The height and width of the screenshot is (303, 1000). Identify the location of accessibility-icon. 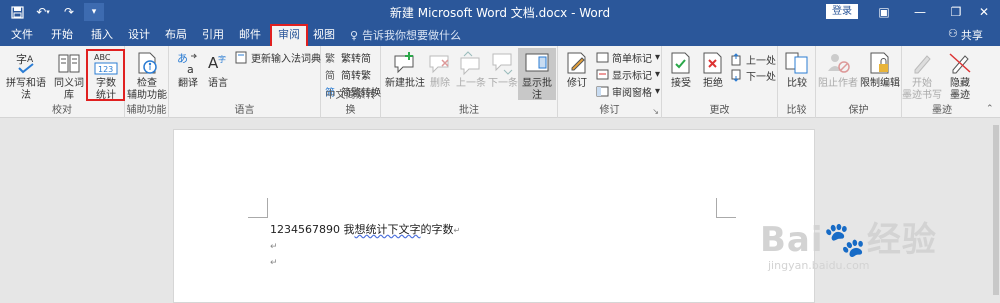
(147, 63).